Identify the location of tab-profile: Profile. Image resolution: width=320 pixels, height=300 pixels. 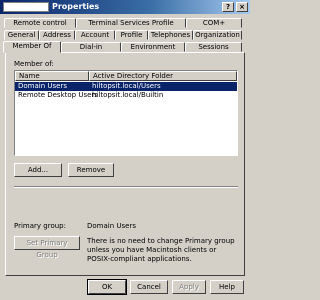
(131, 35).